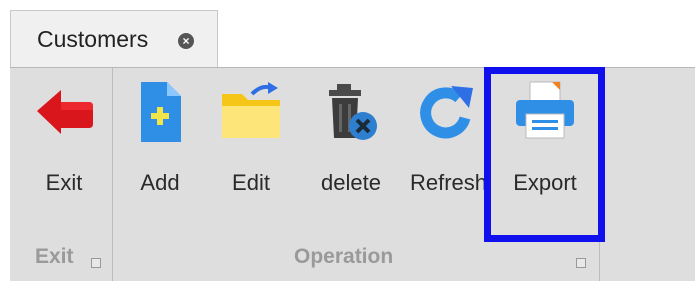 The width and height of the screenshot is (695, 281). What do you see at coordinates (161, 112) in the screenshot?
I see `add-document-icon` at bounding box center [161, 112].